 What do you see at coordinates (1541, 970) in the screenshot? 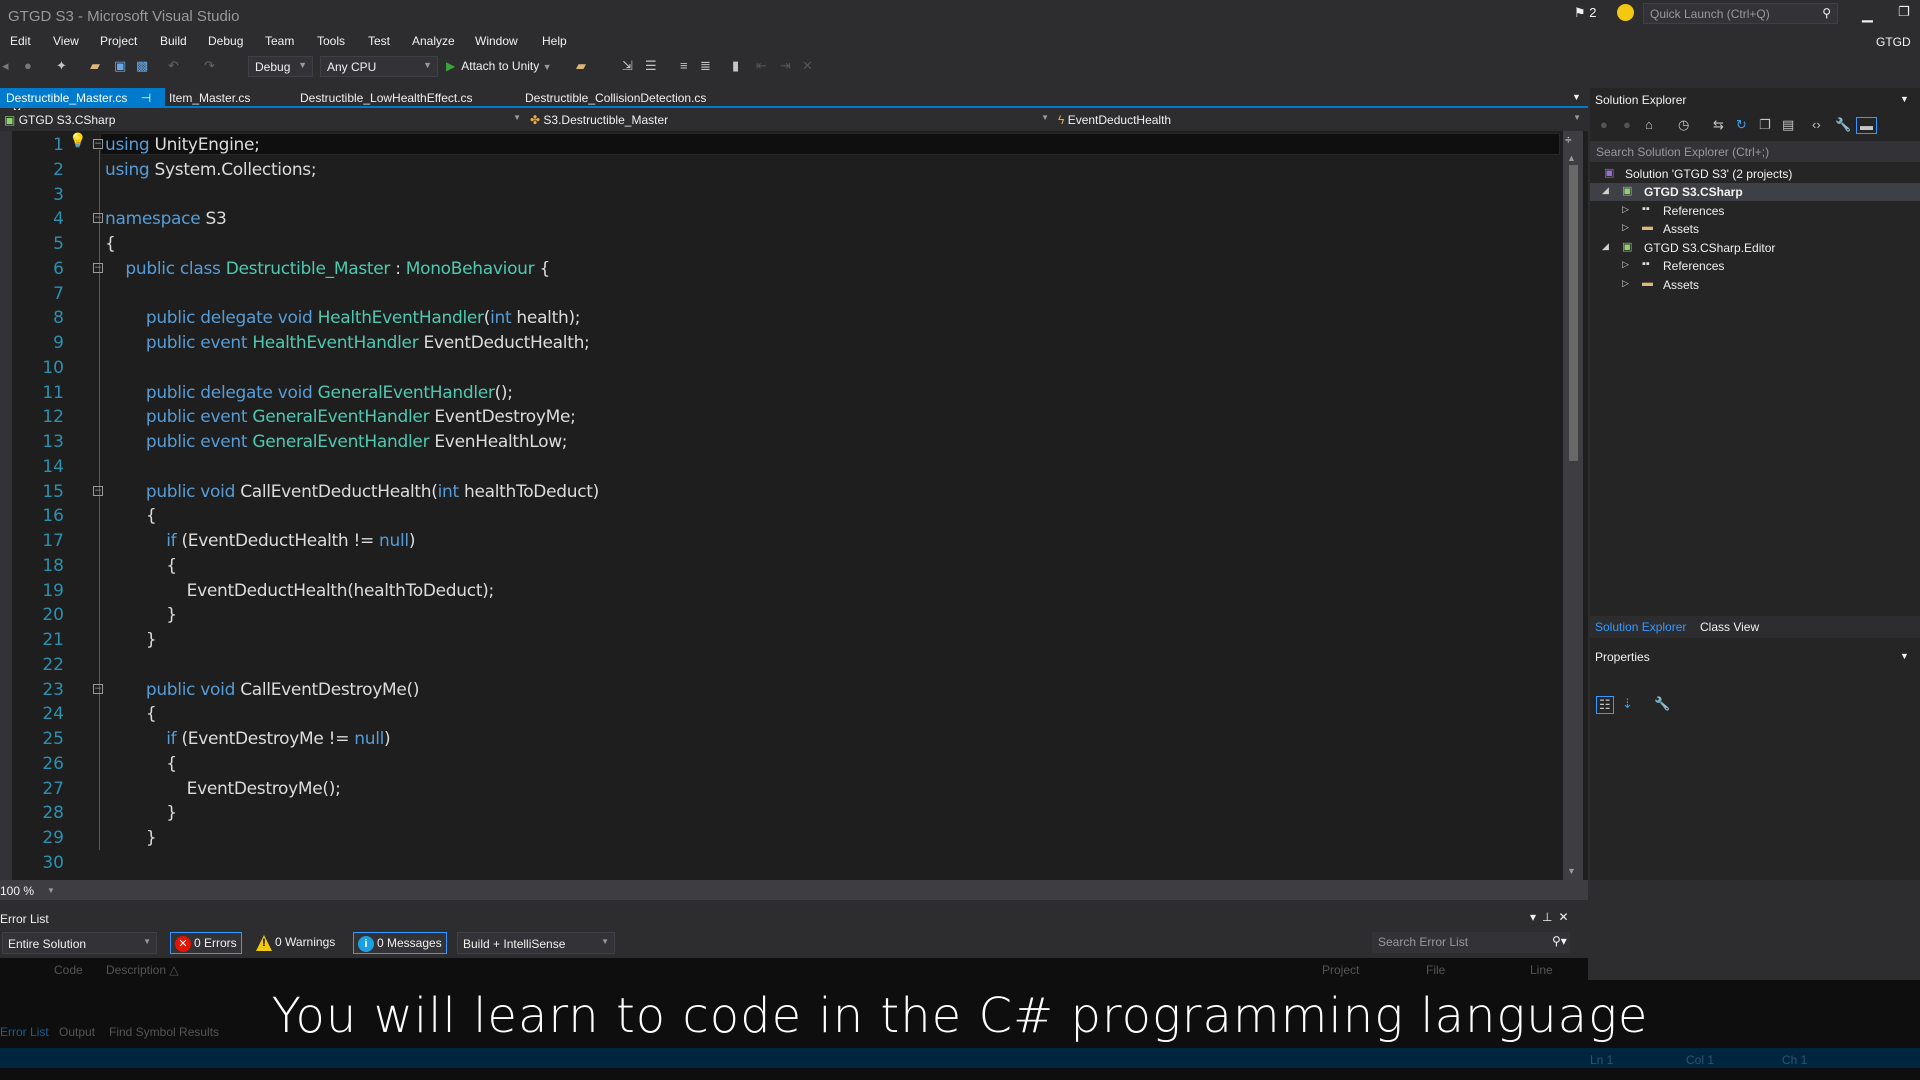
I see `column-line: Line` at bounding box center [1541, 970].